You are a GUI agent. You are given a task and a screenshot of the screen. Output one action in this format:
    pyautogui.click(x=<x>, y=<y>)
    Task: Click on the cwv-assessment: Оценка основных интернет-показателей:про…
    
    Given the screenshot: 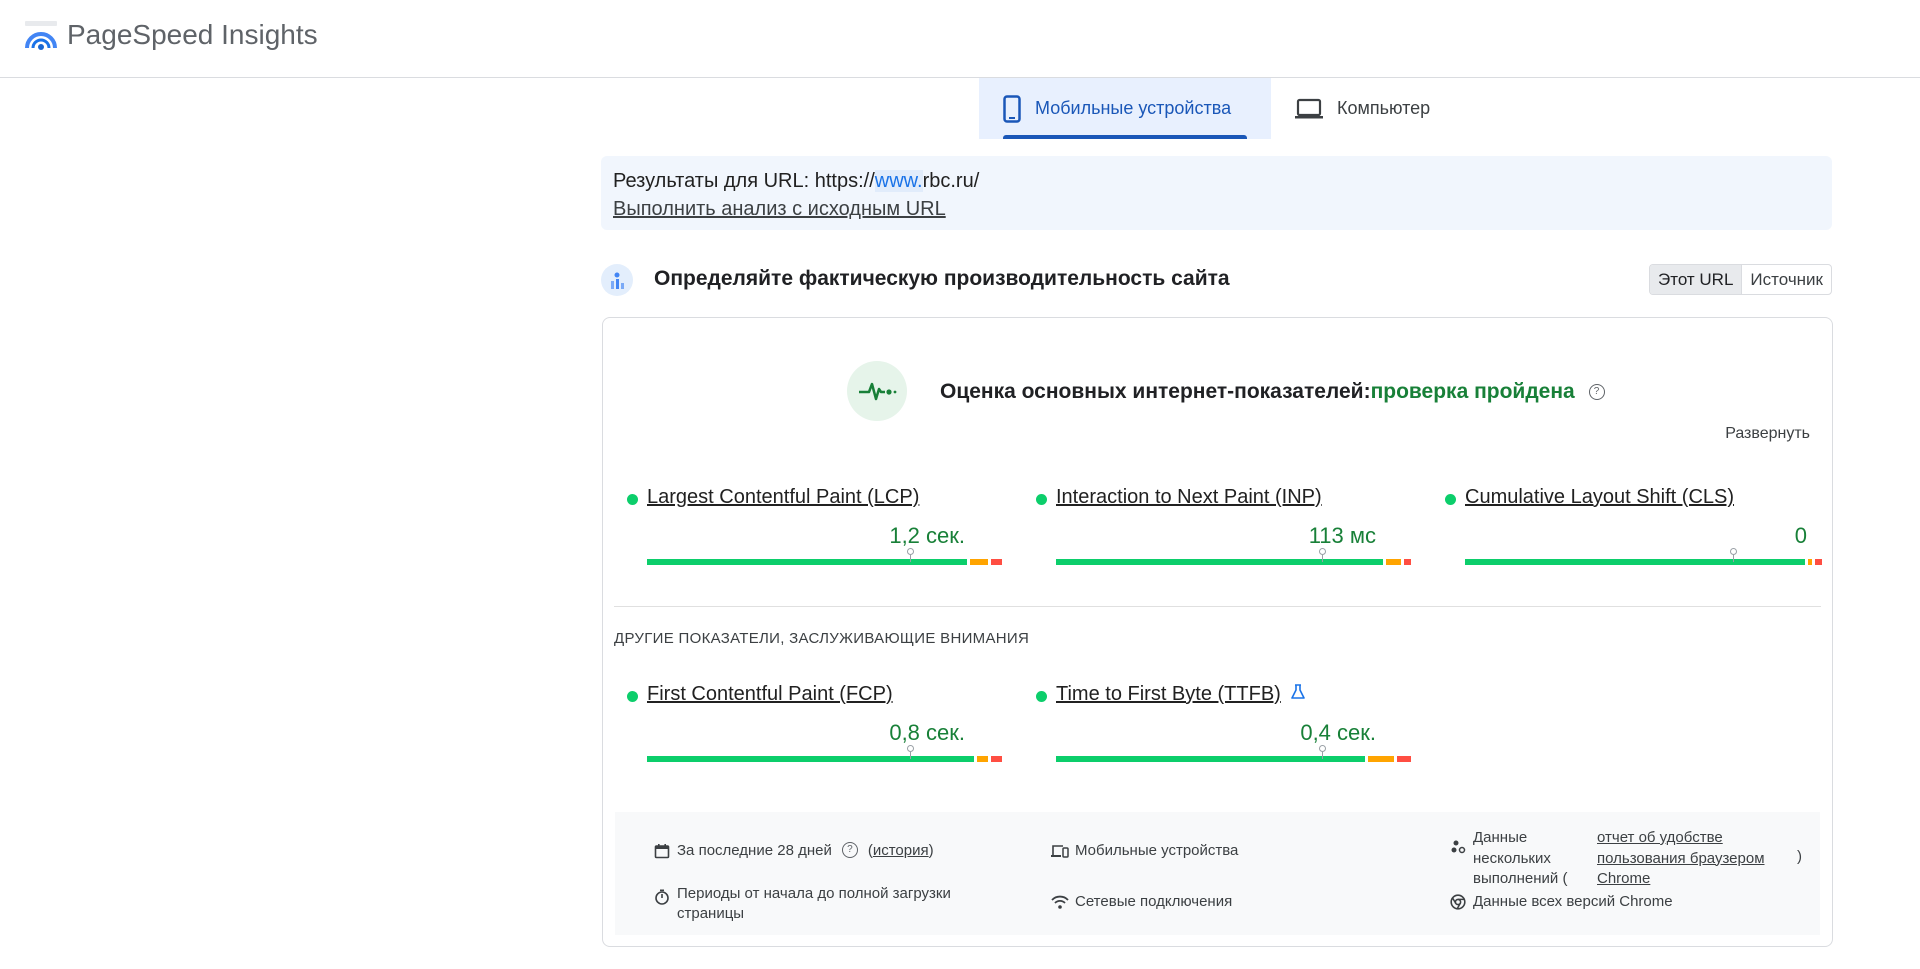 What is the action you would take?
    pyautogui.click(x=1272, y=392)
    